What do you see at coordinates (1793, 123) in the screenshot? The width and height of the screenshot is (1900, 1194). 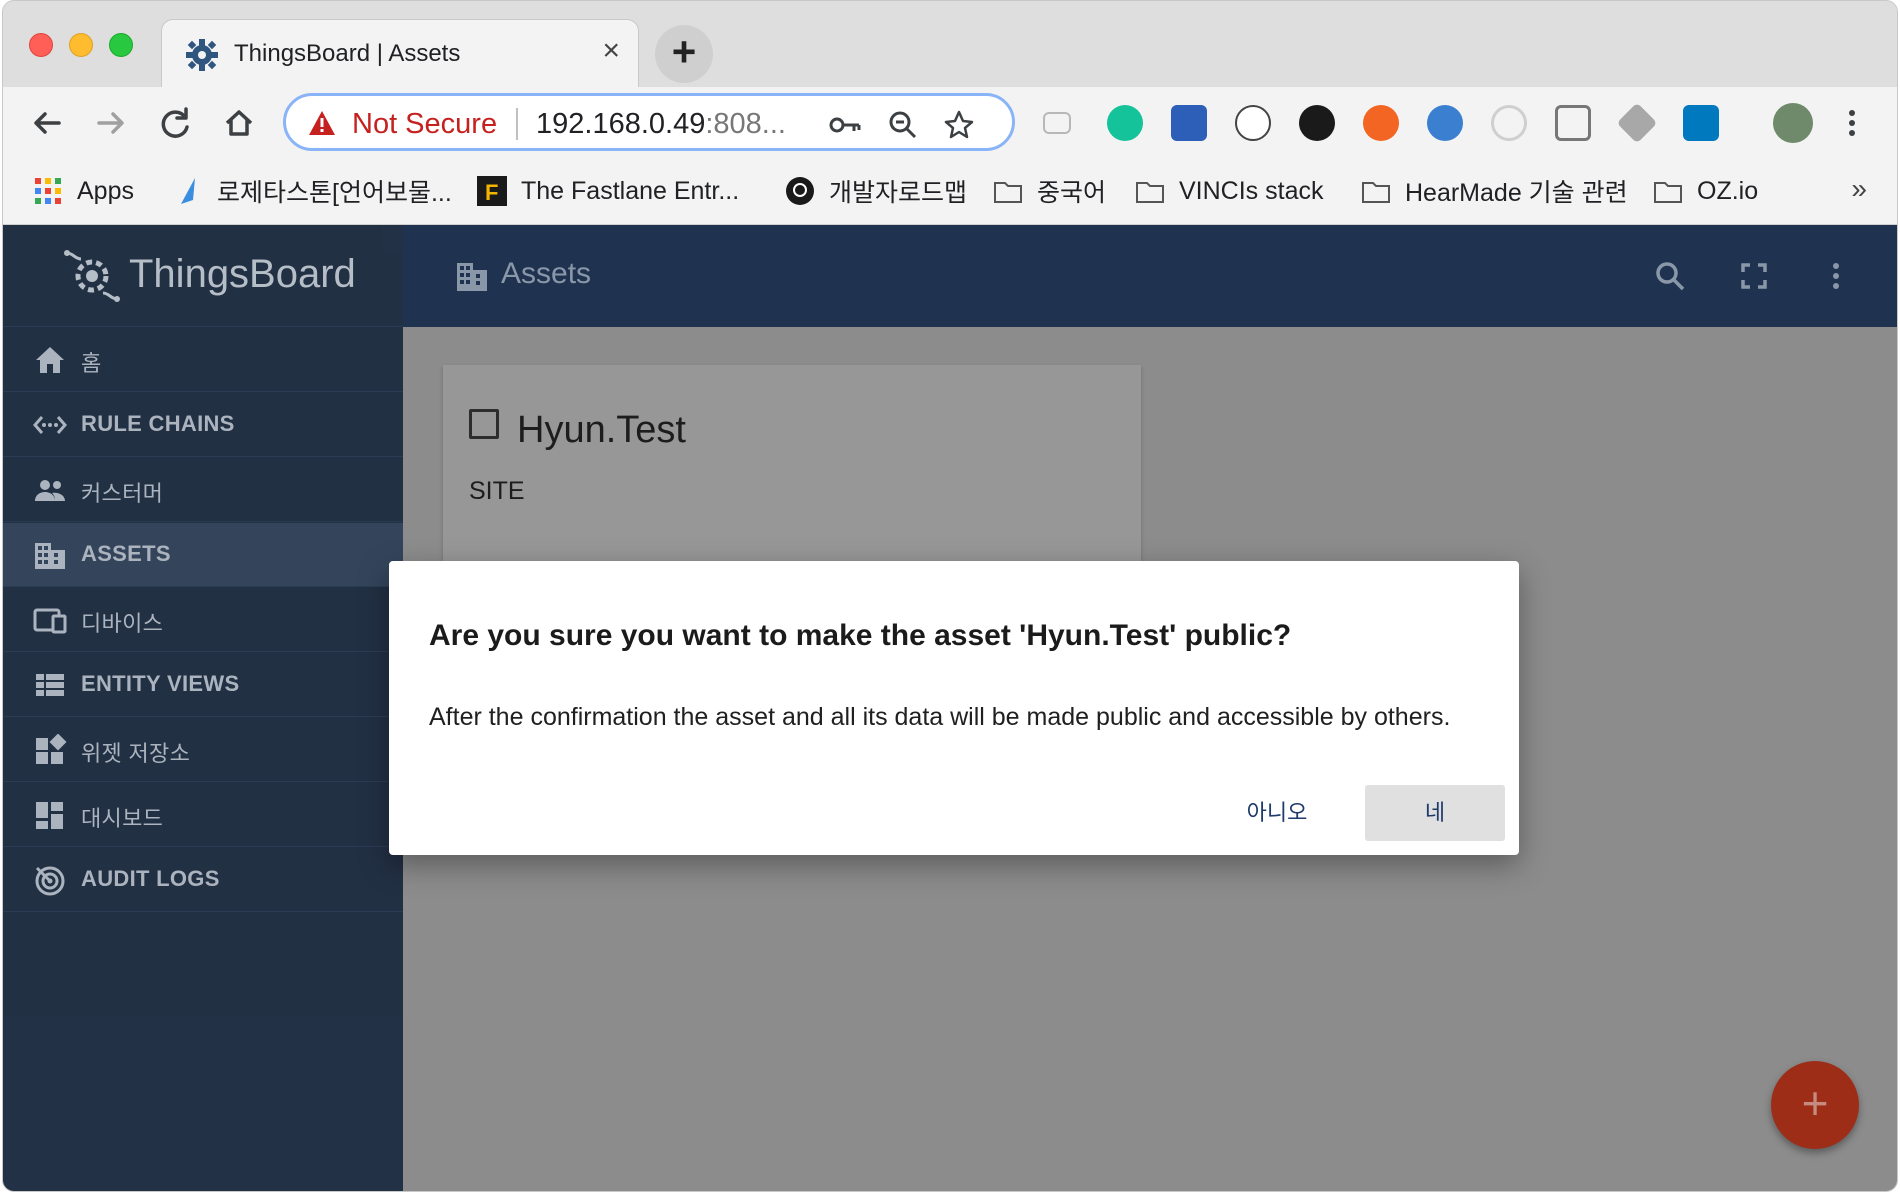 I see `profile-avatar` at bounding box center [1793, 123].